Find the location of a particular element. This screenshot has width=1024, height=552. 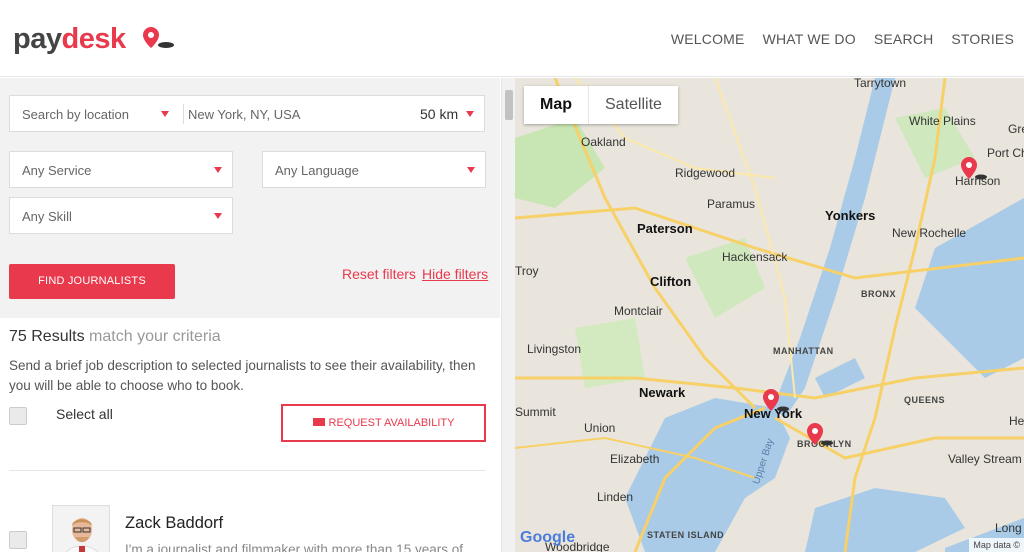

service-select: Any Service is located at coordinates (121, 169).